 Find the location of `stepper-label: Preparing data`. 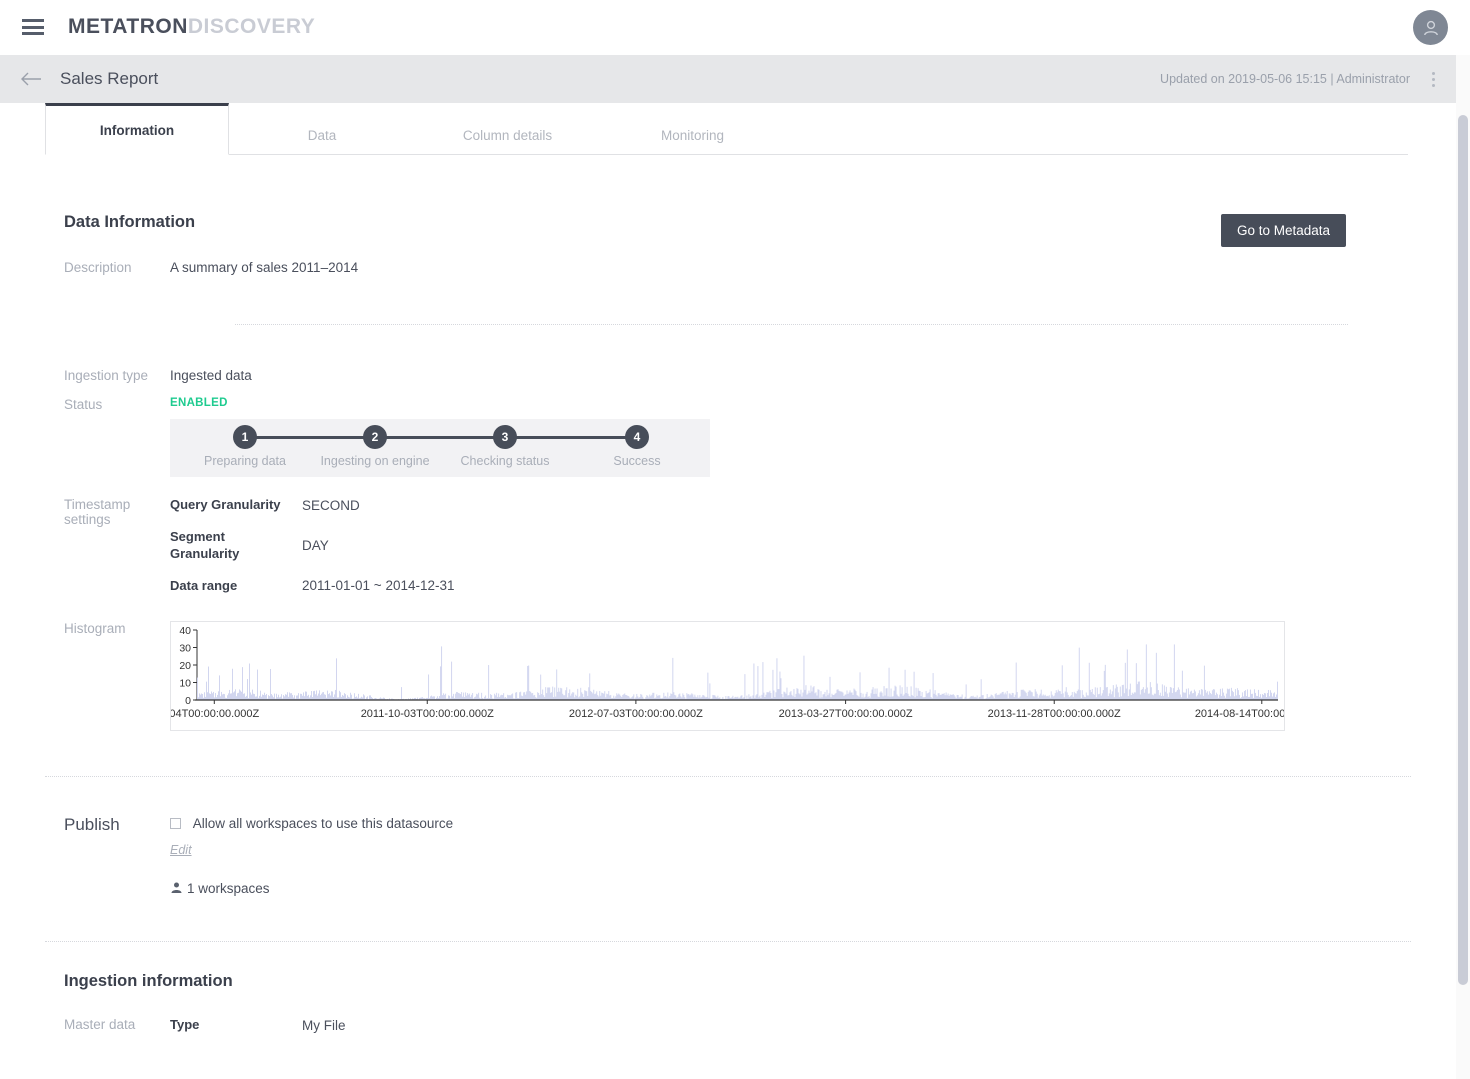

stepper-label: Preparing data is located at coordinates (244, 461).